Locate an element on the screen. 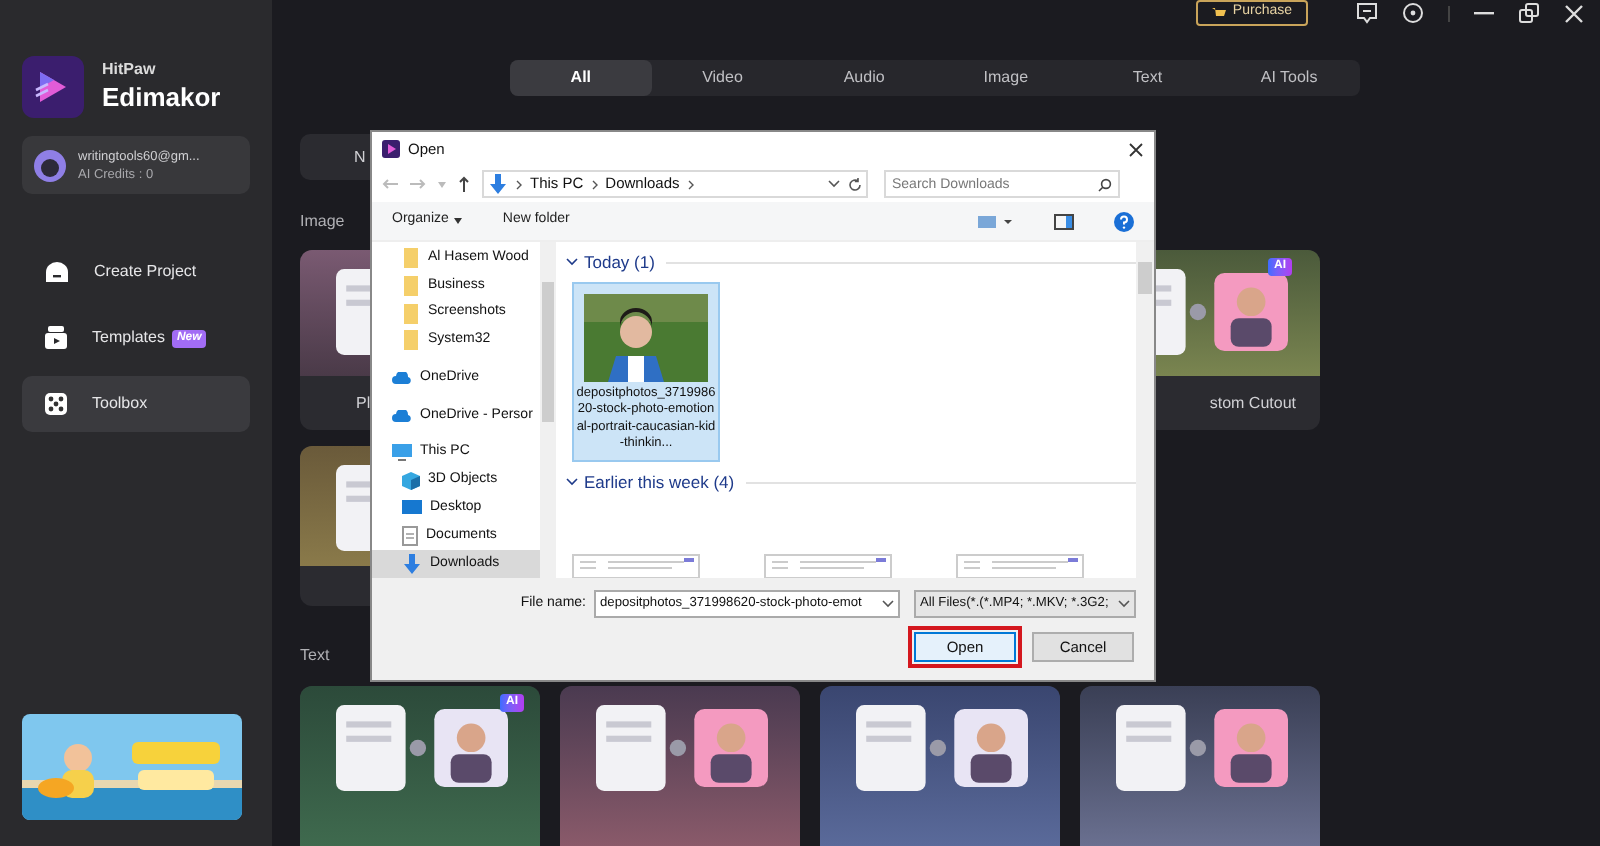 The width and height of the screenshot is (1600, 846). tool-card-caption: Pl is located at coordinates (363, 403).